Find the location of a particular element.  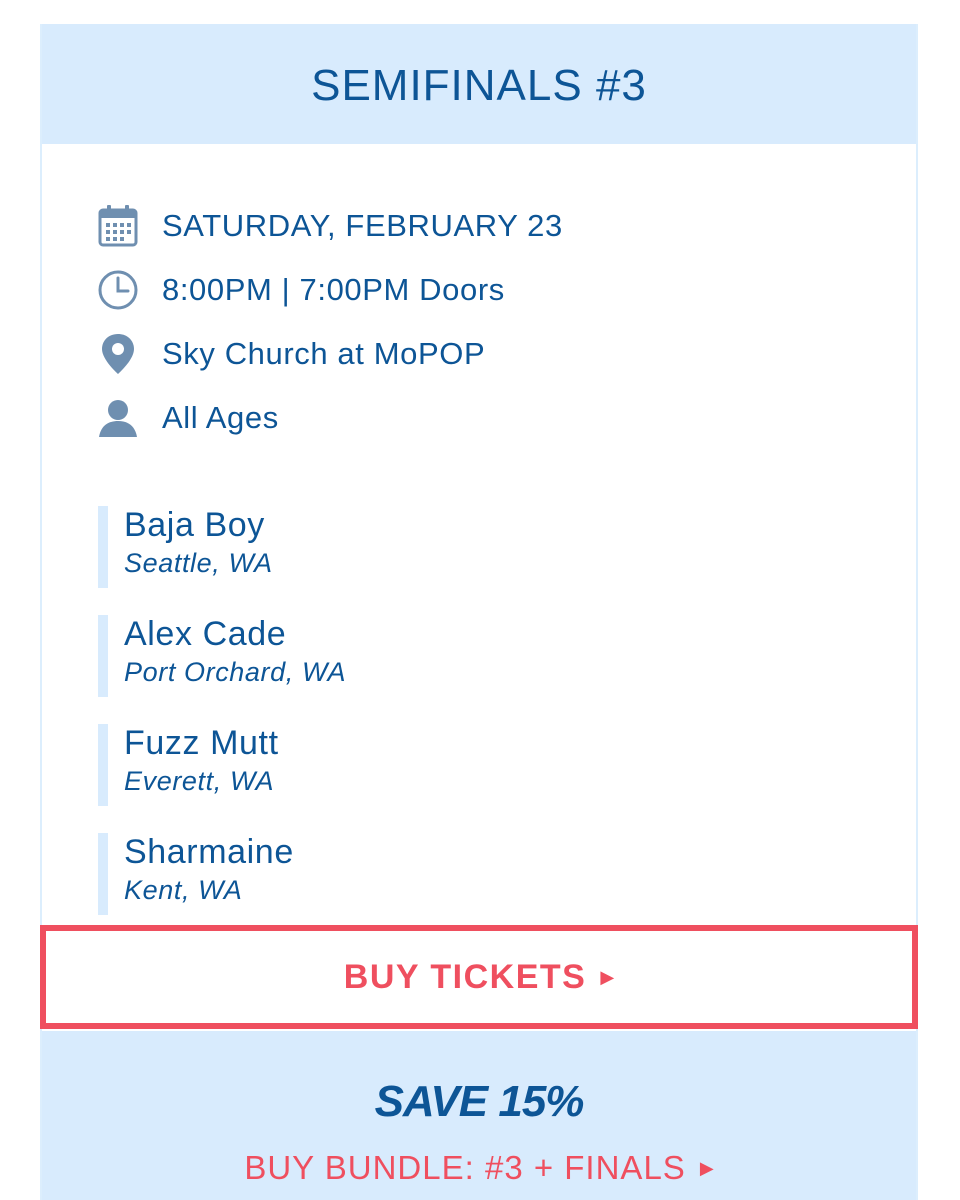

date-row: SATURDAY, FEBRUARY 23 is located at coordinates (329, 226).